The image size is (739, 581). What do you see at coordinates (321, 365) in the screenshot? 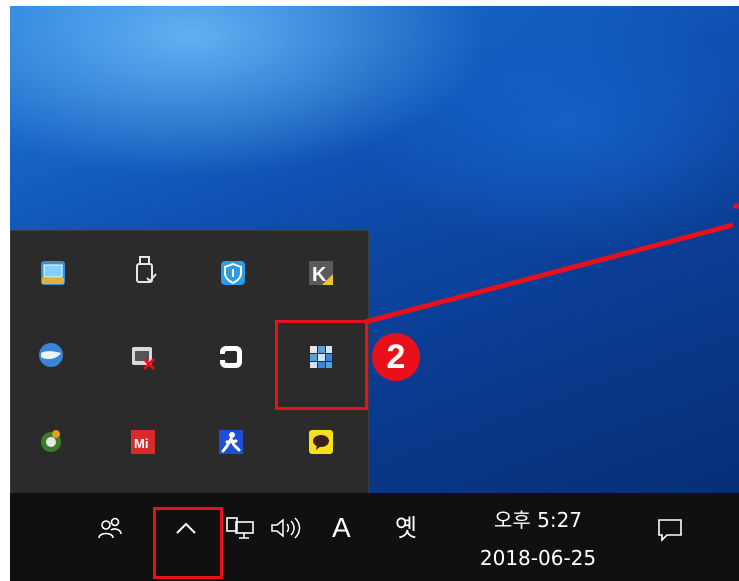
I see `highlight-tray-icon` at bounding box center [321, 365].